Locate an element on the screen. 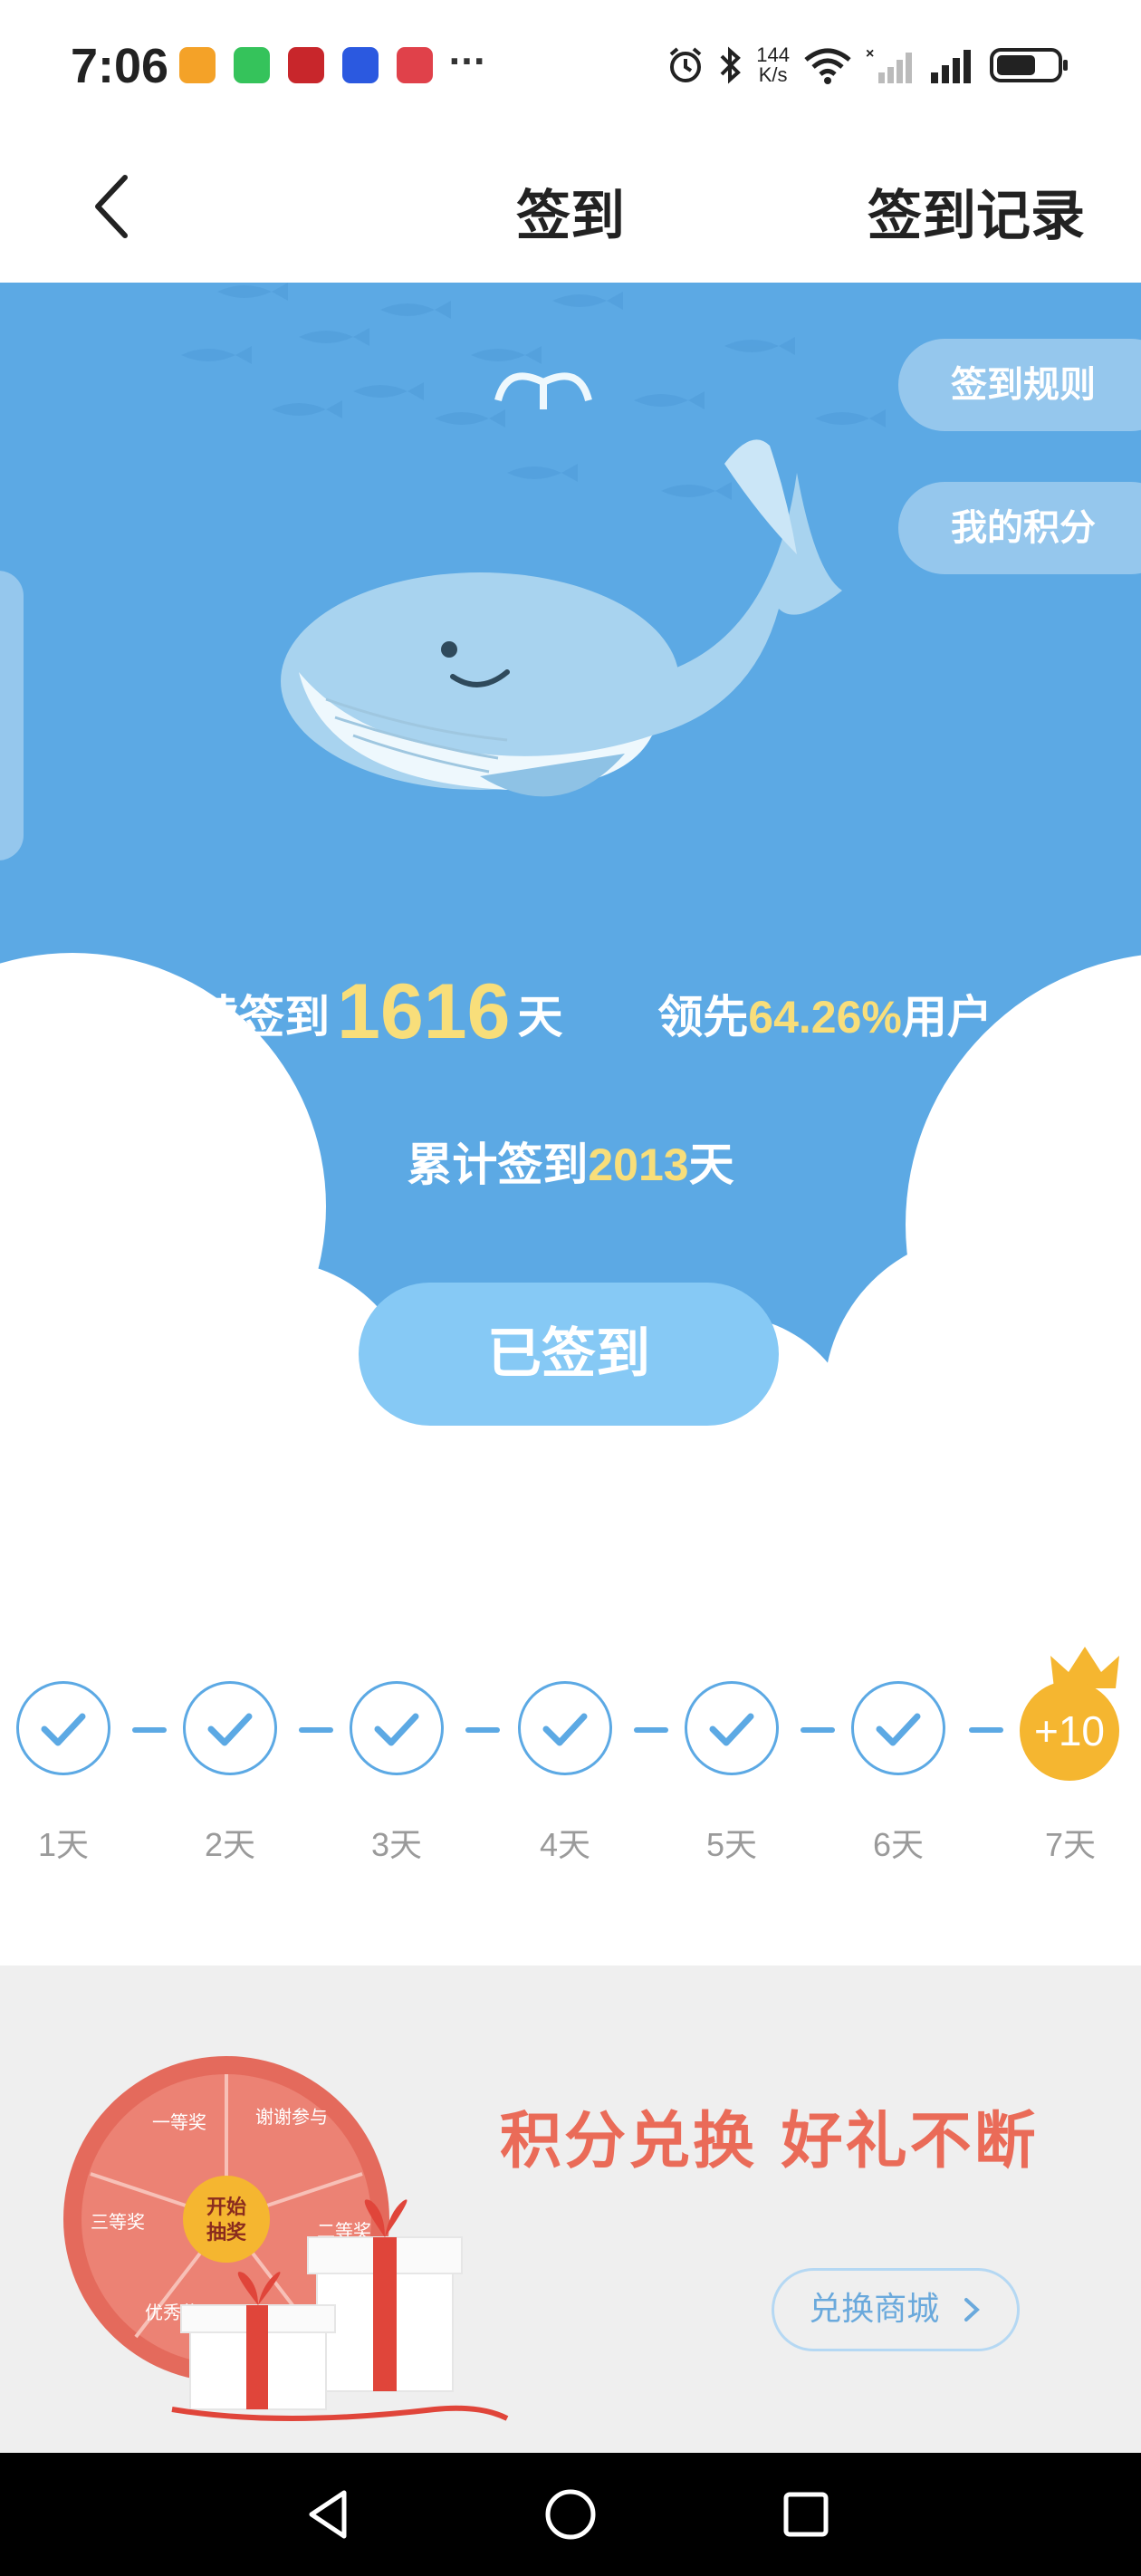 This screenshot has height=2576, width=1141. back-arrow-icon is located at coordinates (112, 206).